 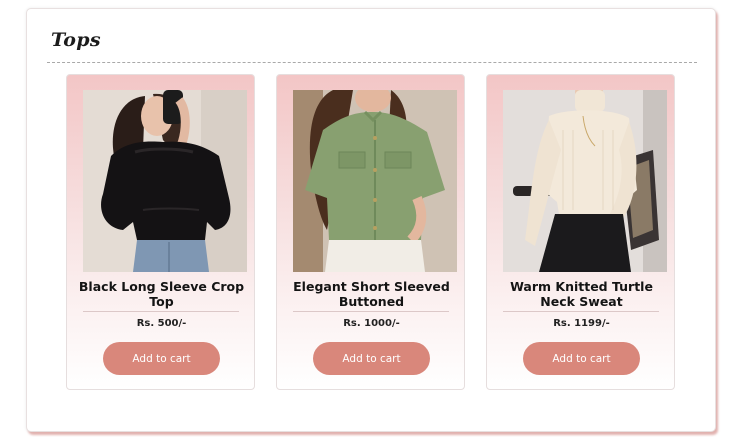 I want to click on section-title: Tops, so click(x=76, y=40).